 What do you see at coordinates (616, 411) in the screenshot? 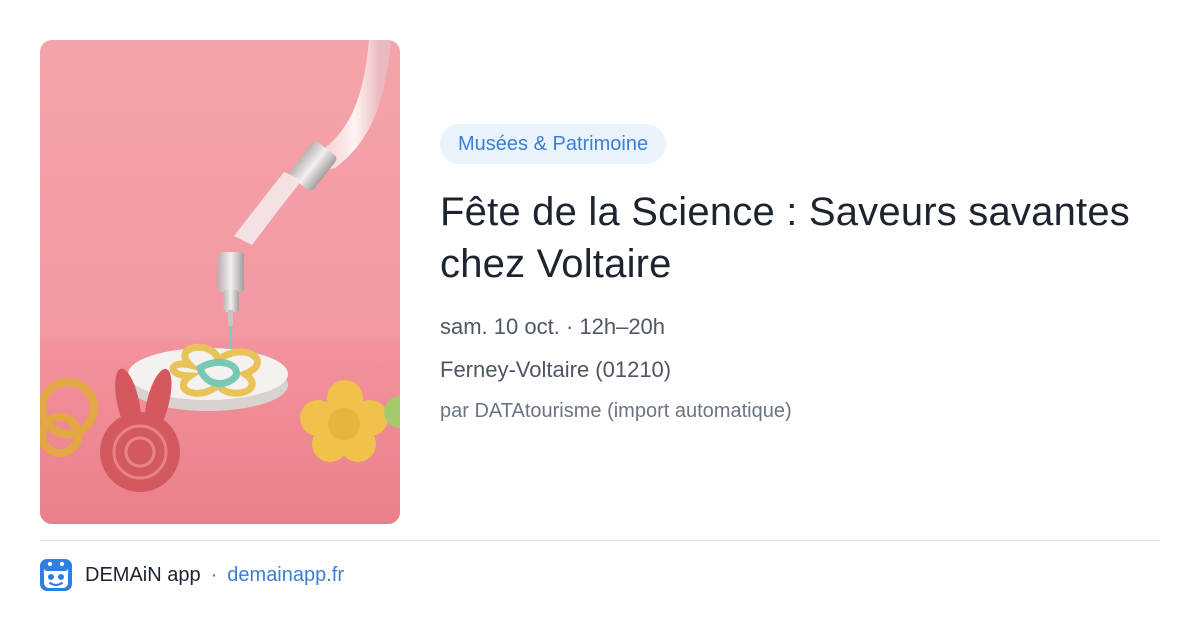
I see `event-source: par DATAtourisme (import automatique)` at bounding box center [616, 411].